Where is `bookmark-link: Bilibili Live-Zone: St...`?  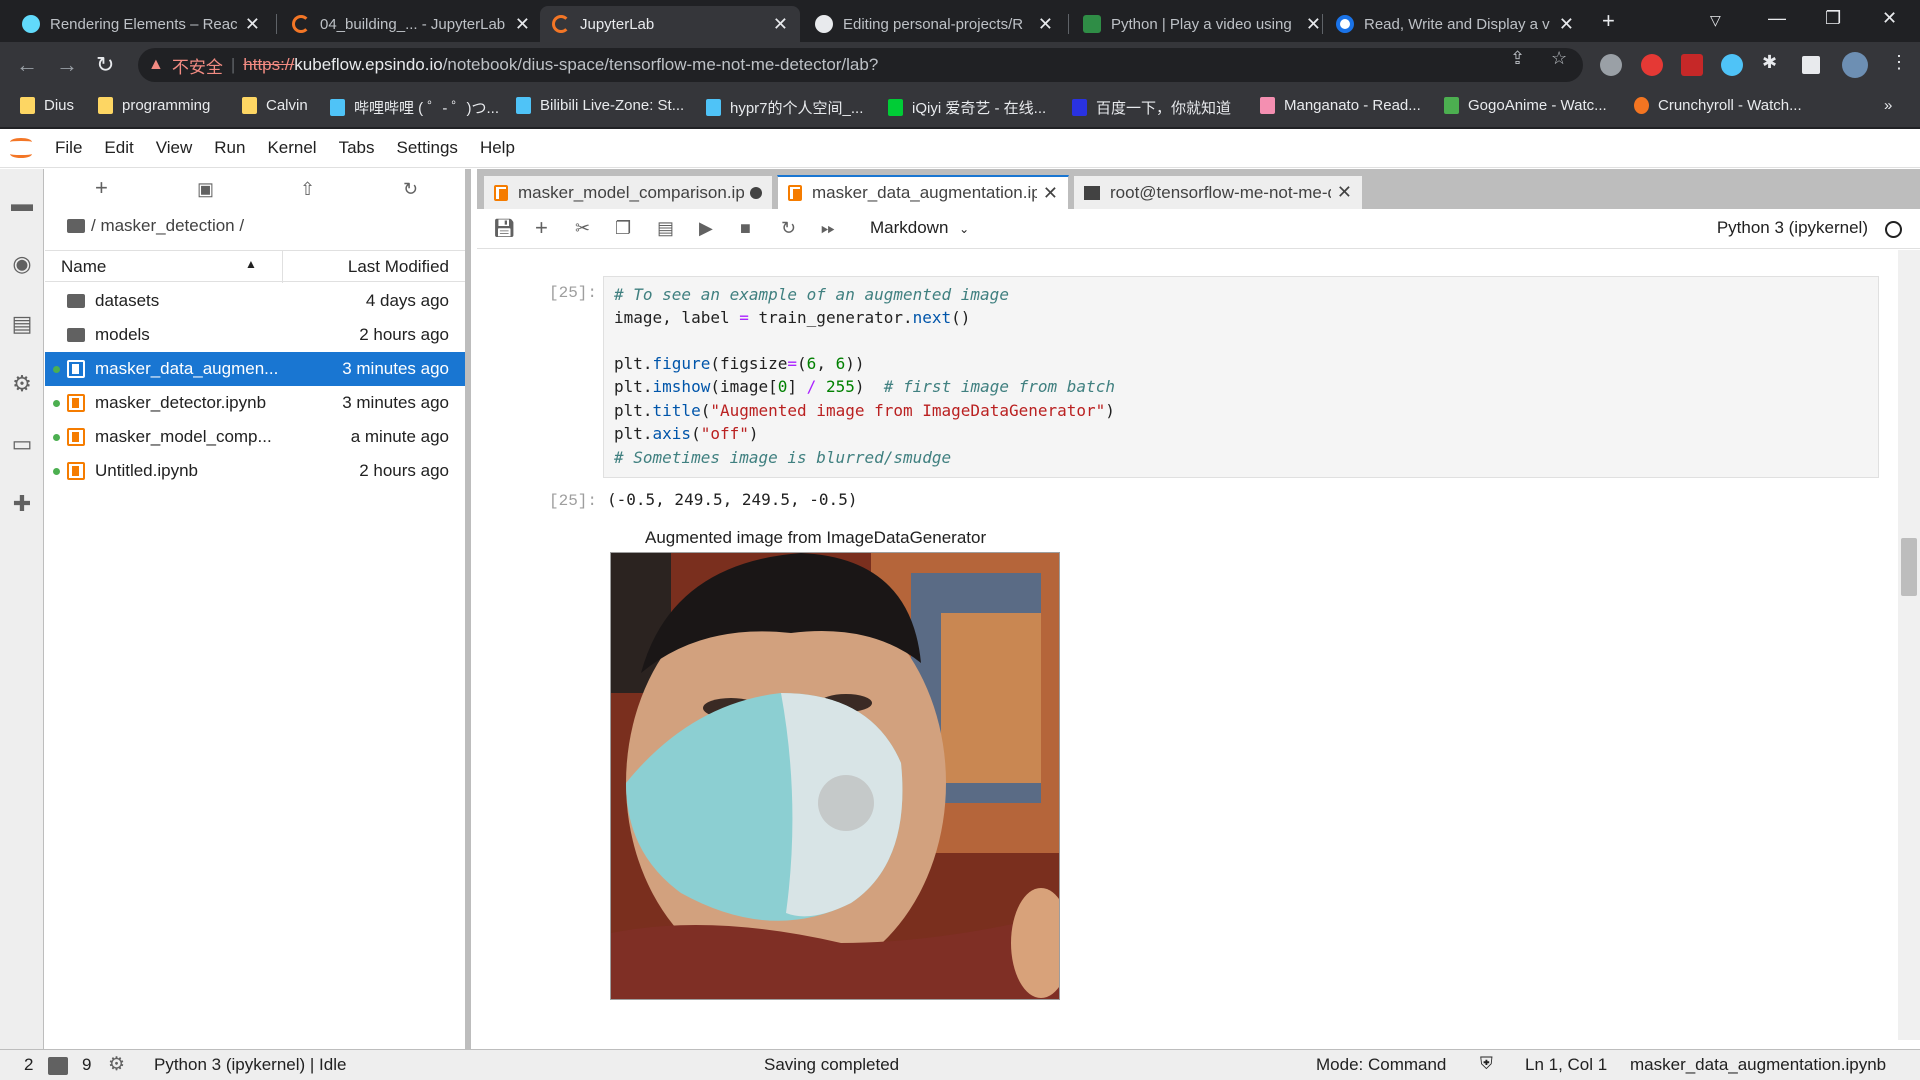 bookmark-link: Bilibili Live-Zone: St... is located at coordinates (600, 105).